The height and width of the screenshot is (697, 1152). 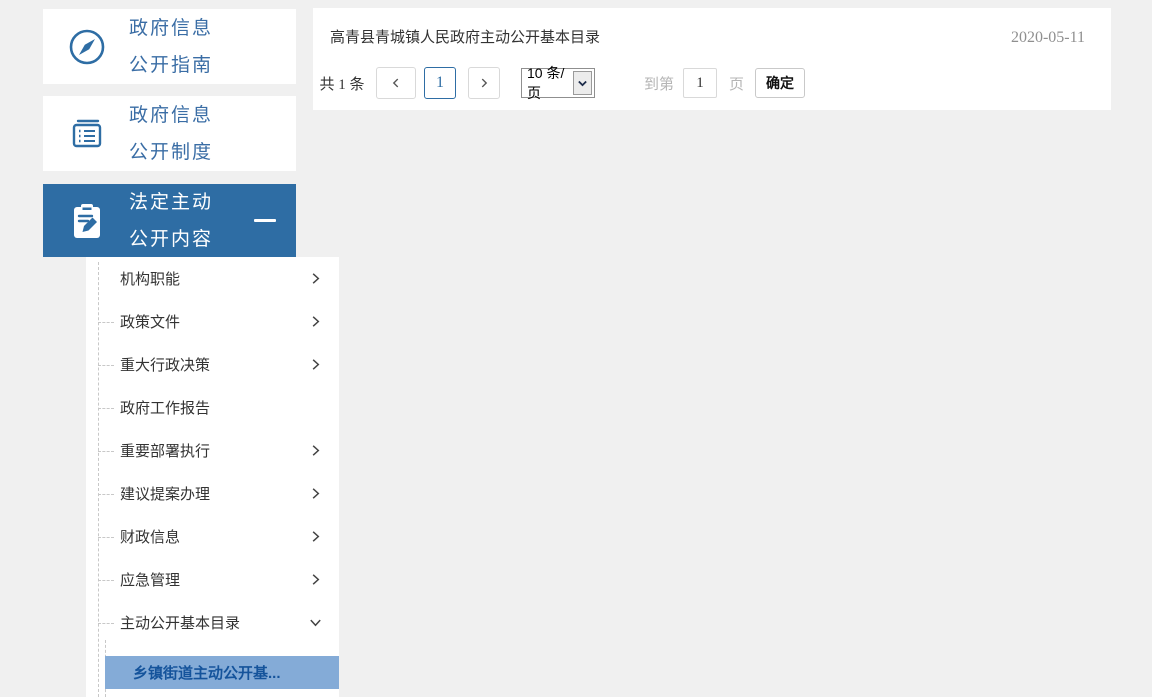 I want to click on tree-item-emergency: 应急管理, so click(x=212, y=579).